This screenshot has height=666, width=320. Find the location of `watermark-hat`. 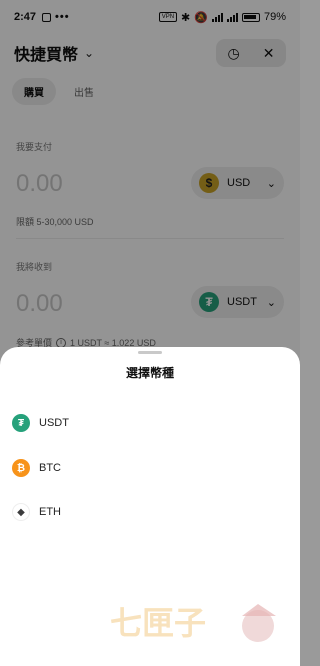

watermark-hat is located at coordinates (259, 610).